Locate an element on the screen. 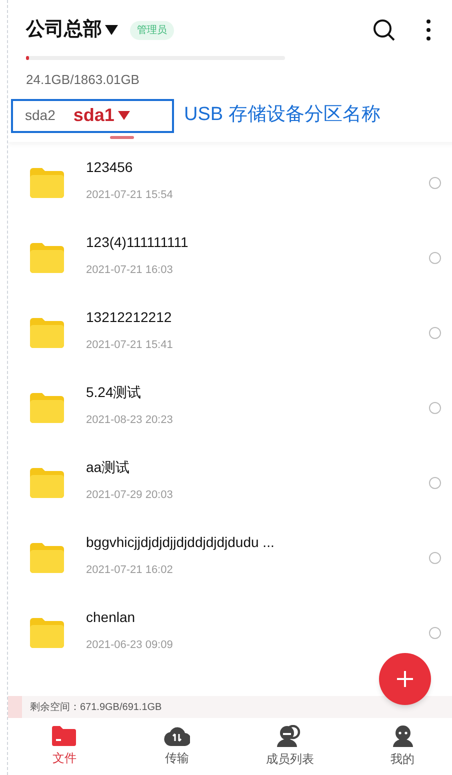 This screenshot has width=452, height=775. file-row: 123(4)111111111 2021-07-21 16:03 is located at coordinates (230, 258).